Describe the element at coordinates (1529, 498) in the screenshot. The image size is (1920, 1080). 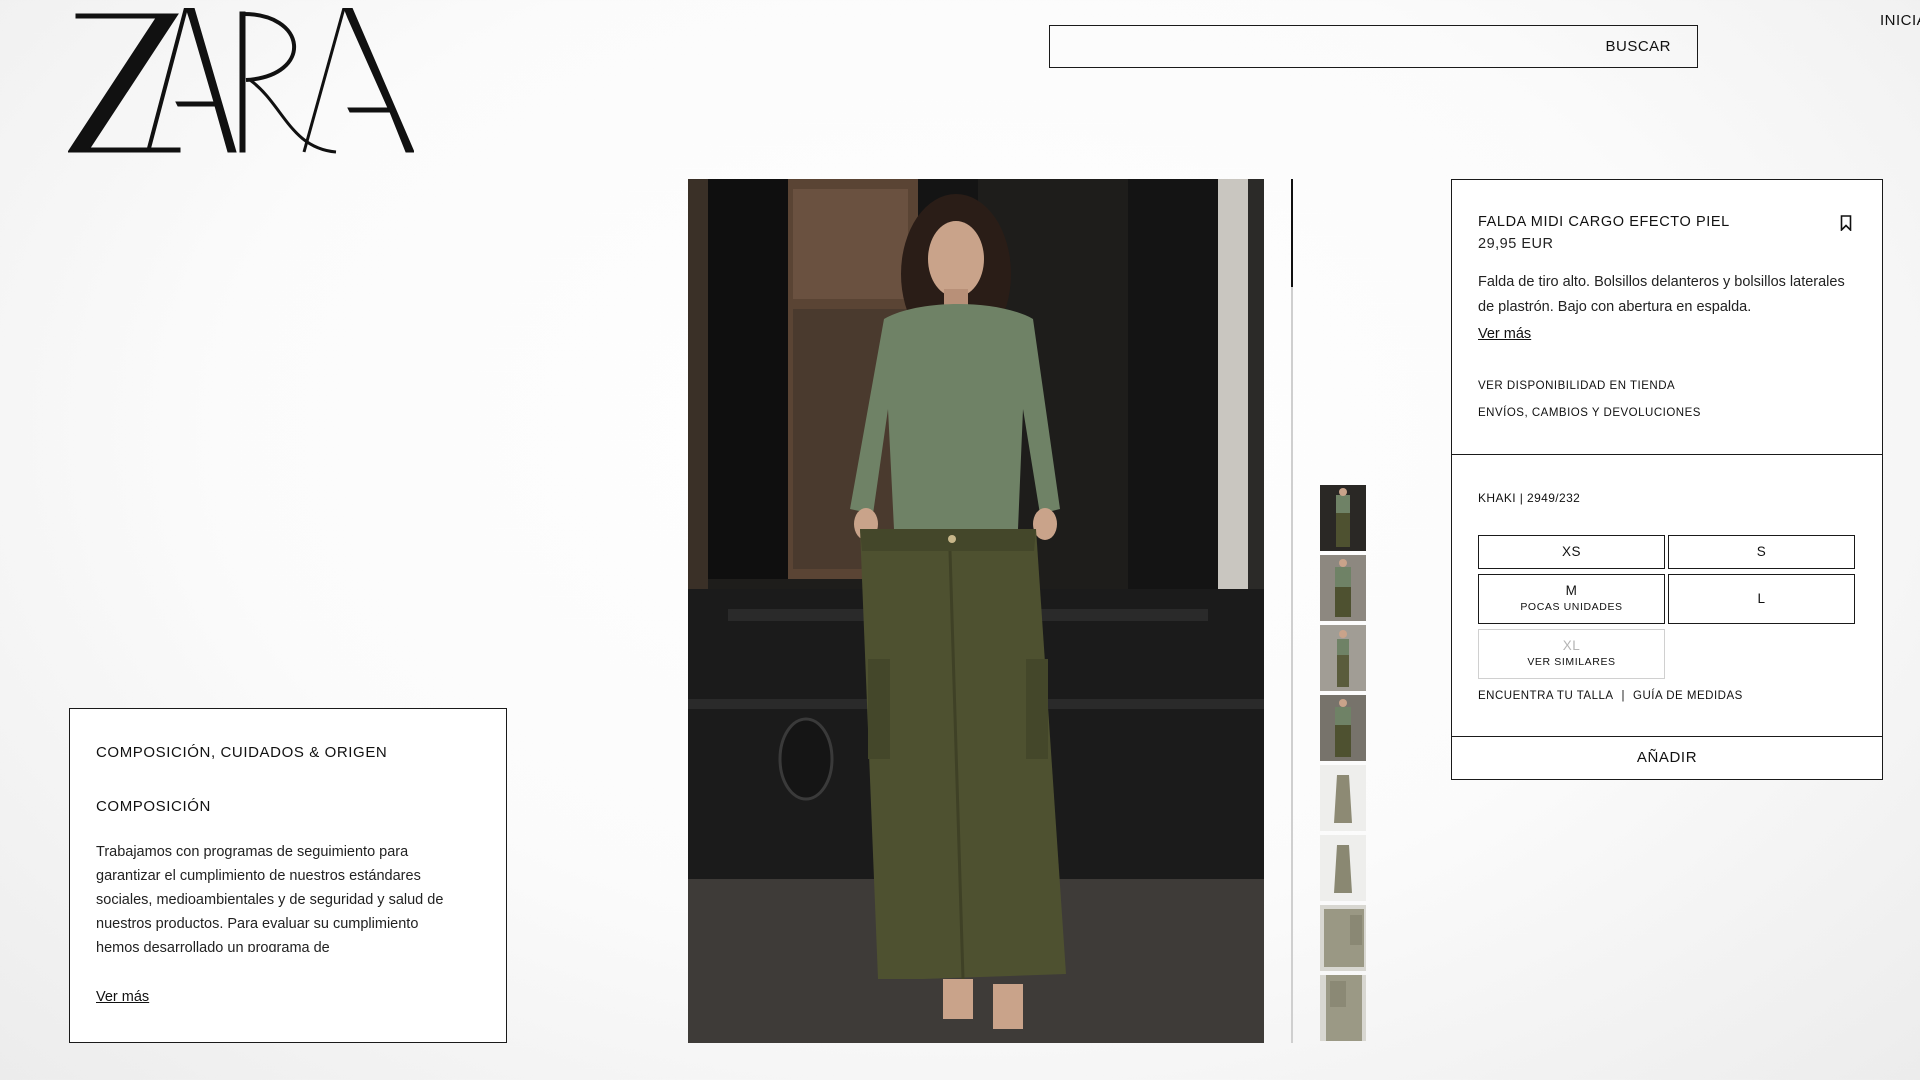
I see `color-reference: KHAKI | 2949/232` at that location.